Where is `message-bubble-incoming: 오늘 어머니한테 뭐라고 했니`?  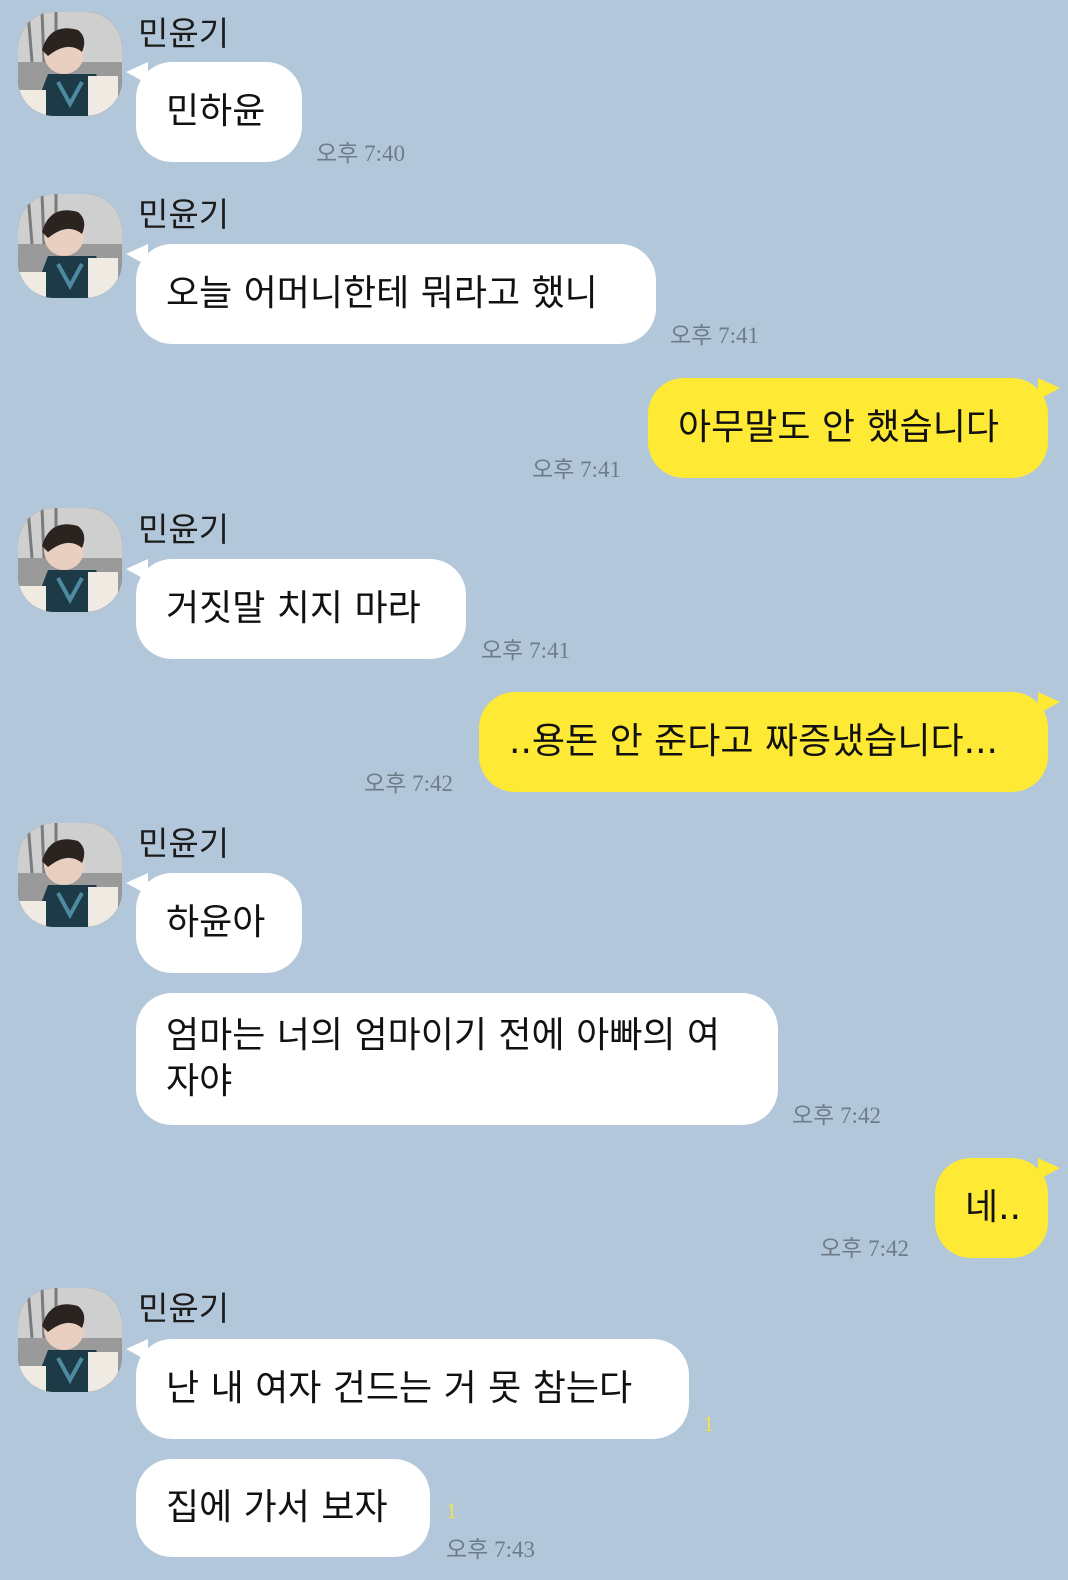
message-bubble-incoming: 오늘 어머니한테 뭐라고 했니 is located at coordinates (396, 294).